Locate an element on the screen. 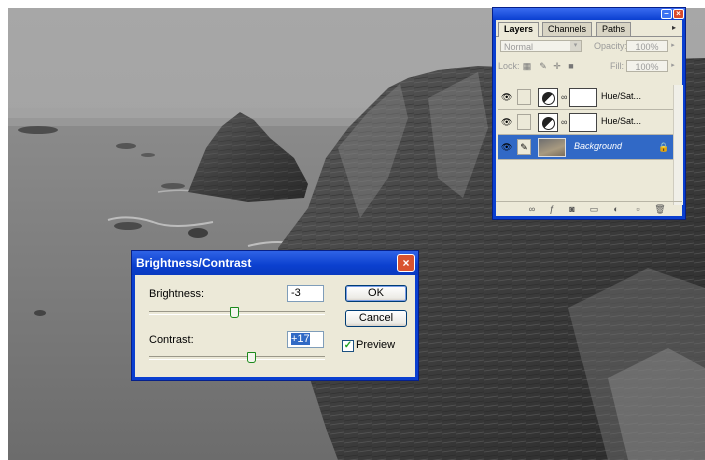 This screenshot has height=460, width=705. ok-button: OK is located at coordinates (376, 293).